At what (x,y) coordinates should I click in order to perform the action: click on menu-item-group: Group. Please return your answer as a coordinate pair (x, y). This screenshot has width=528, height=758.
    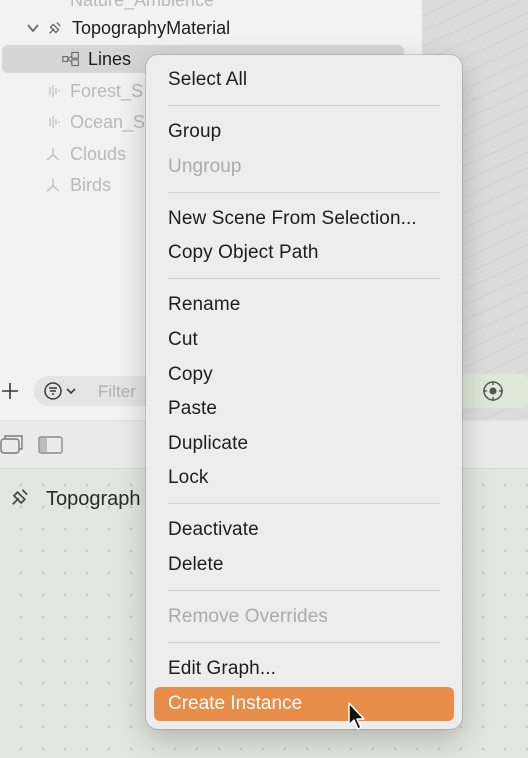
    Looking at the image, I should click on (194, 132).